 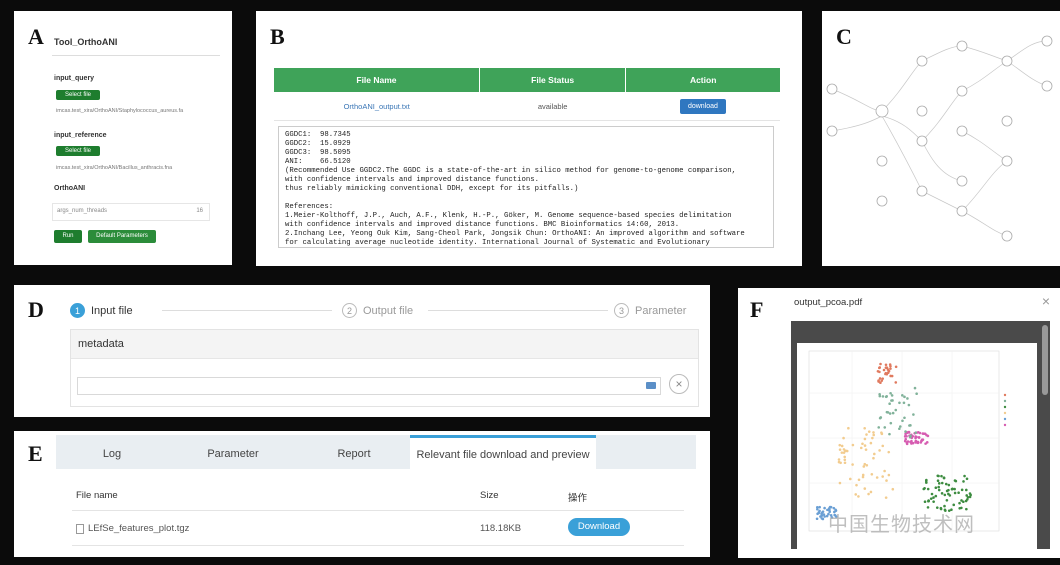 I want to click on download-button: Download, so click(x=599, y=527).